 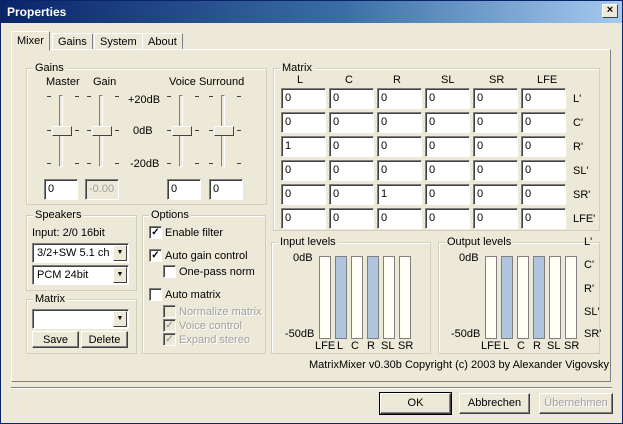 I want to click on auto-matrix-checkbox, so click(x=155, y=294).